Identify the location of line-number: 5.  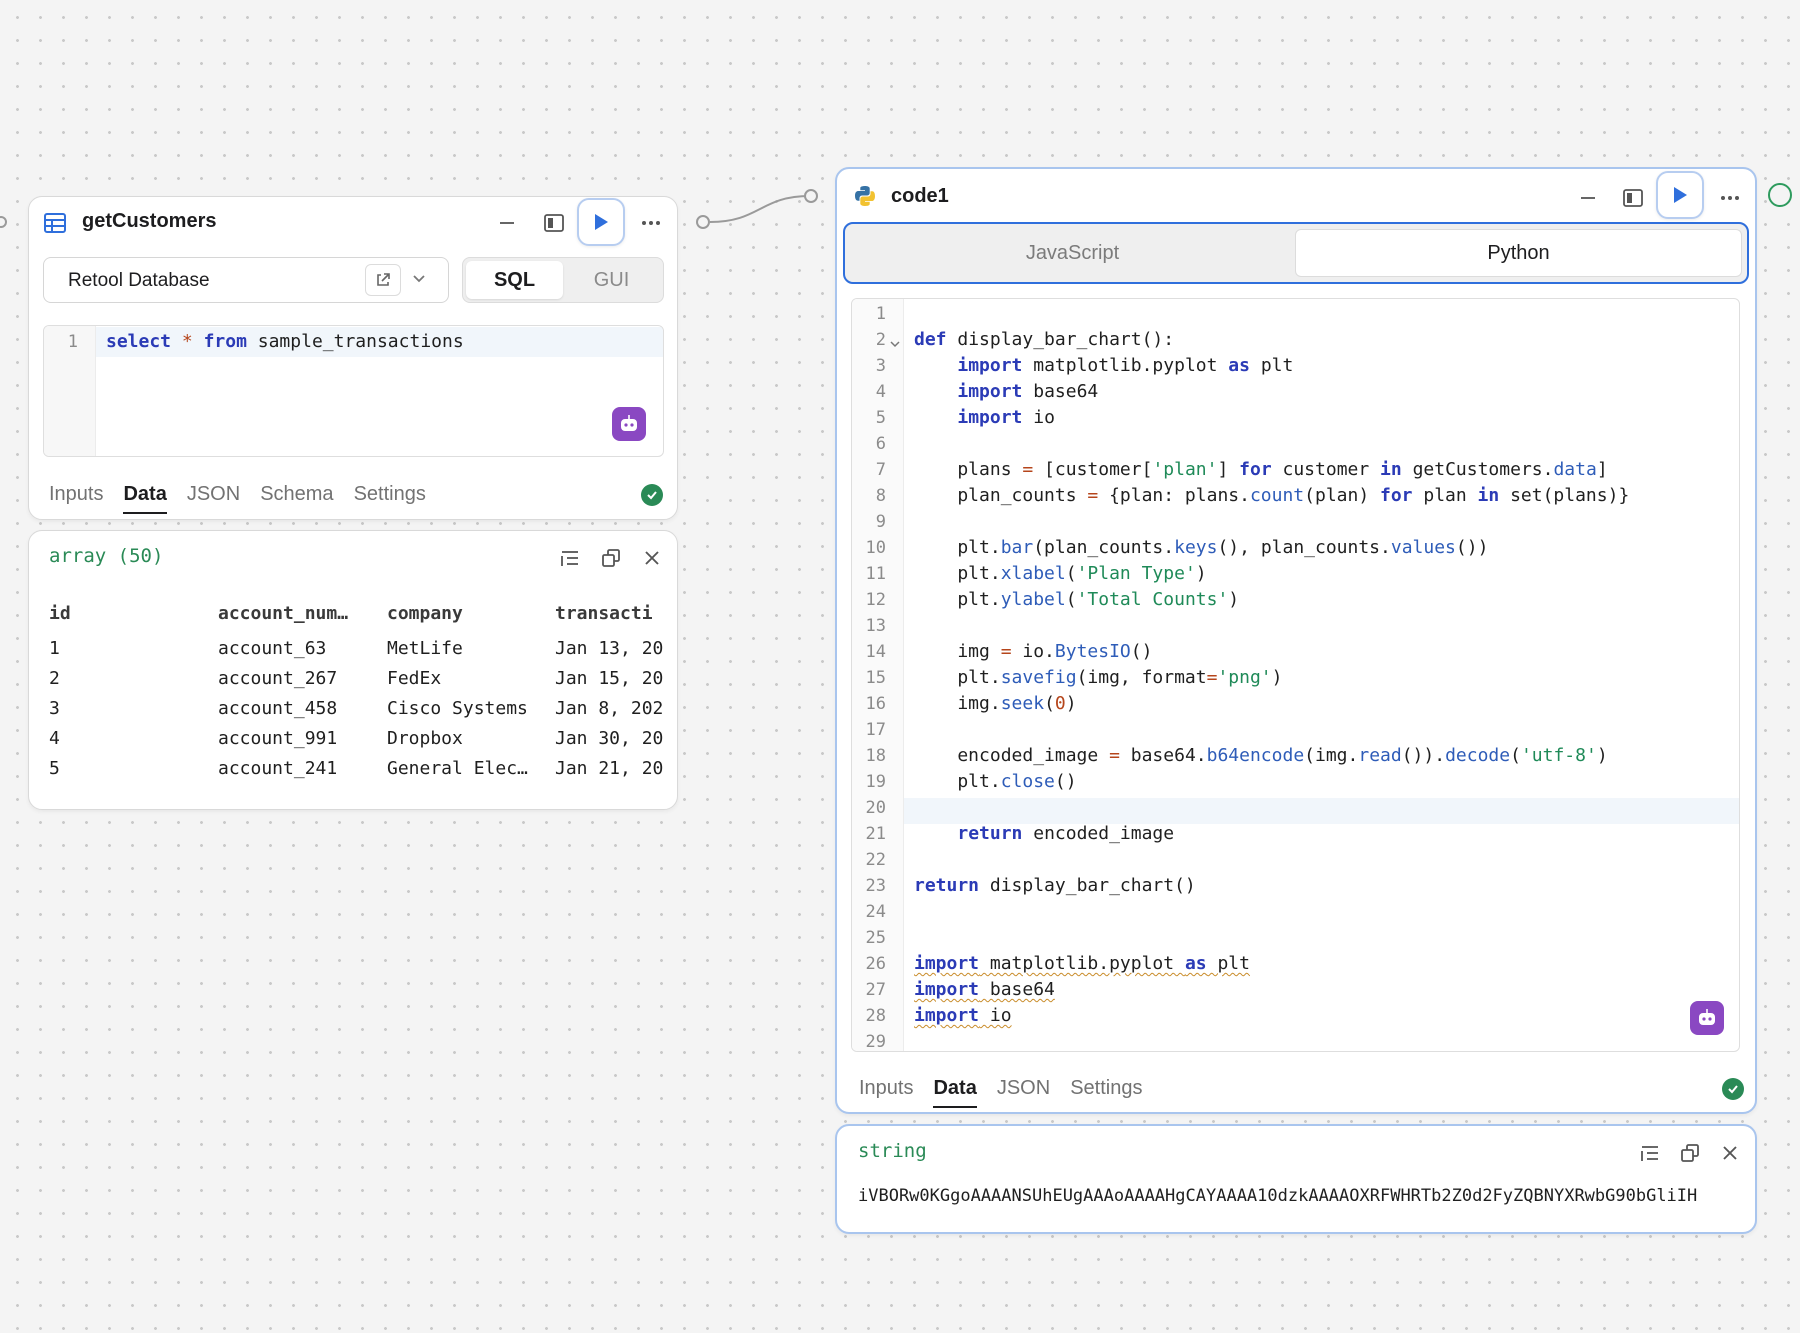
(880, 418).